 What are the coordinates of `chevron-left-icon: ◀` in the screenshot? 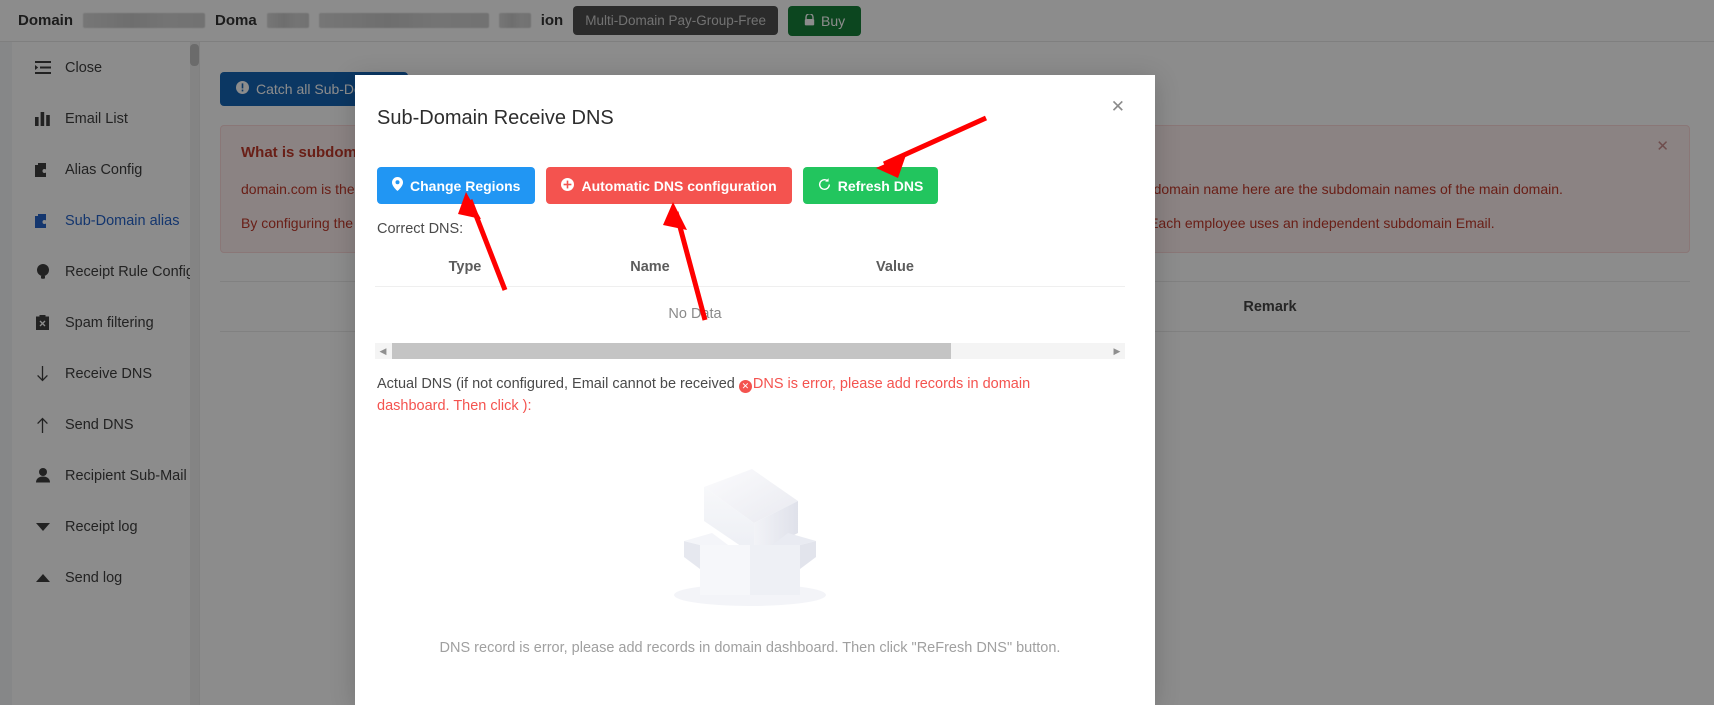 It's located at (383, 351).